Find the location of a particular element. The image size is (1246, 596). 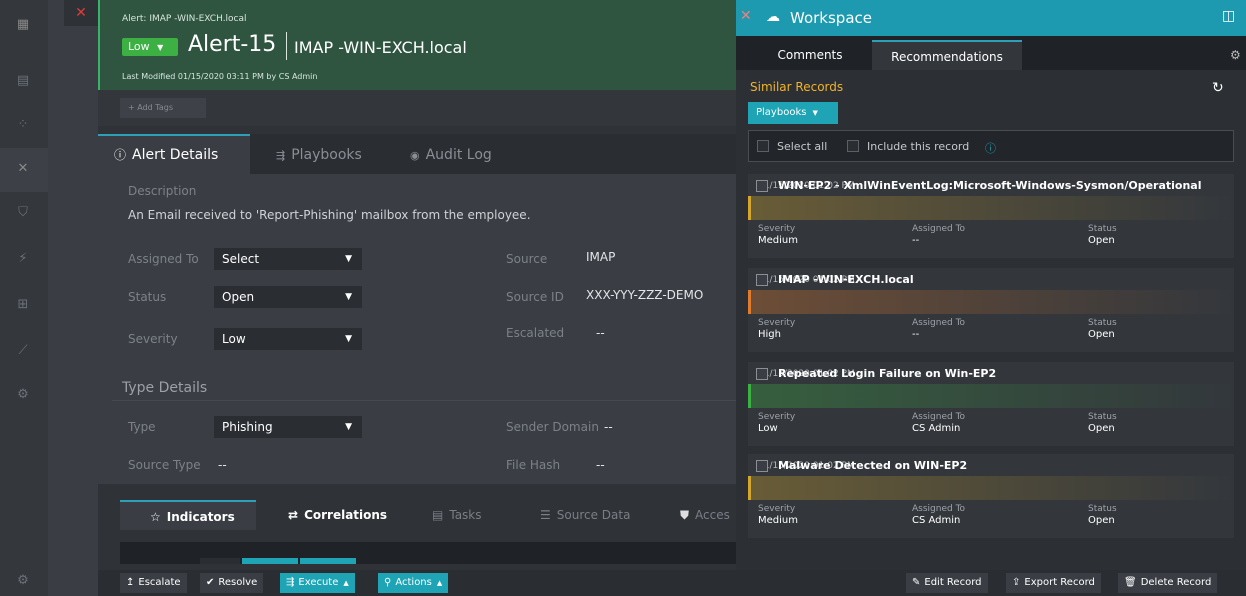

tab-recommendations: Recommendations is located at coordinates (947, 55).